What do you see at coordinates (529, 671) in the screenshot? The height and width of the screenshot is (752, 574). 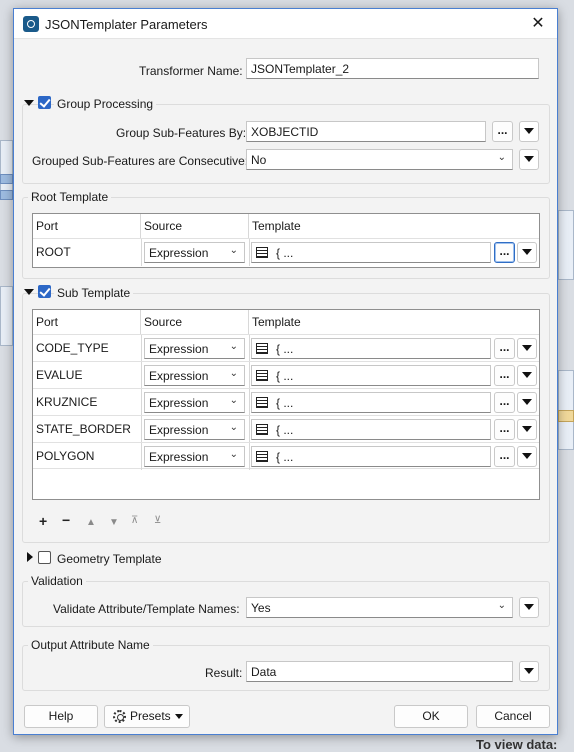 I see `result-menu-button` at bounding box center [529, 671].